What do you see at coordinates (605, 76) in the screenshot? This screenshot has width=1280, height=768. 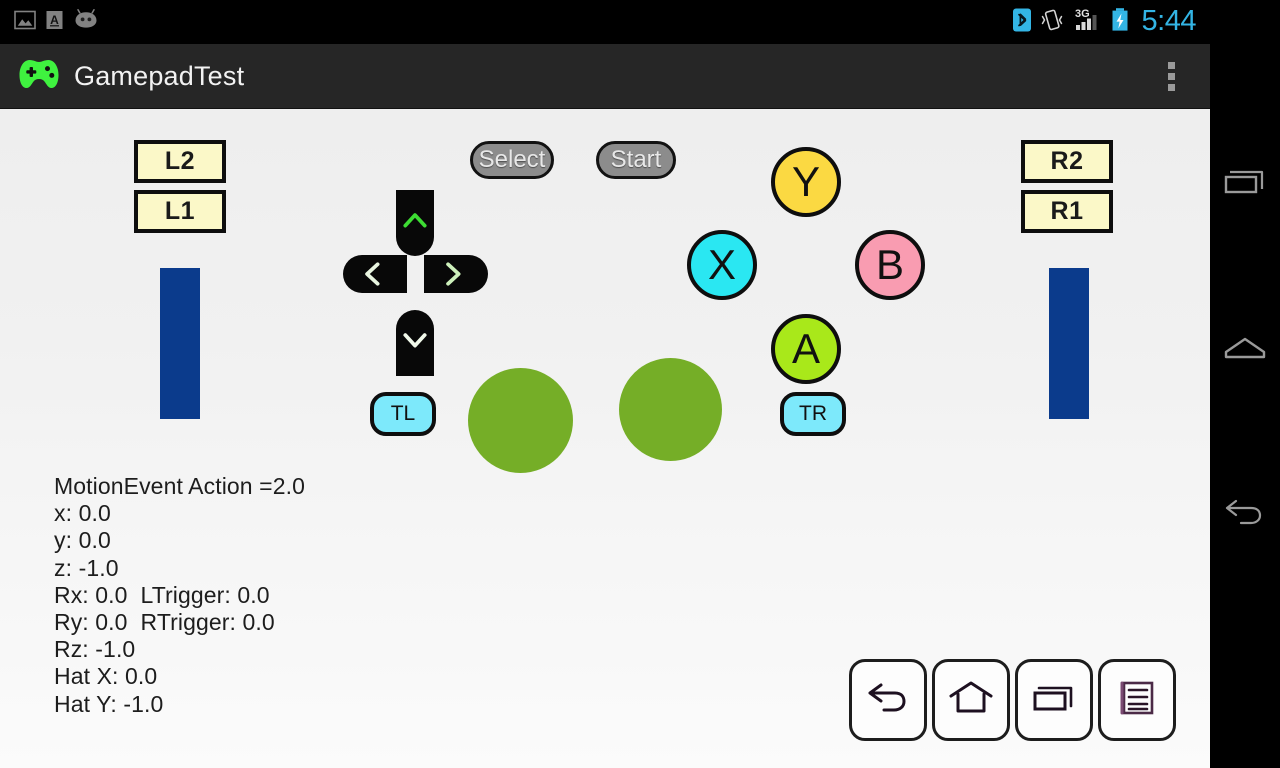 I see `app-action-bar: GamepadTest` at bounding box center [605, 76].